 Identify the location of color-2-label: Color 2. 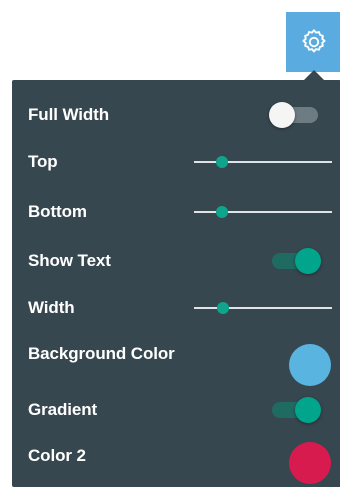
(57, 455).